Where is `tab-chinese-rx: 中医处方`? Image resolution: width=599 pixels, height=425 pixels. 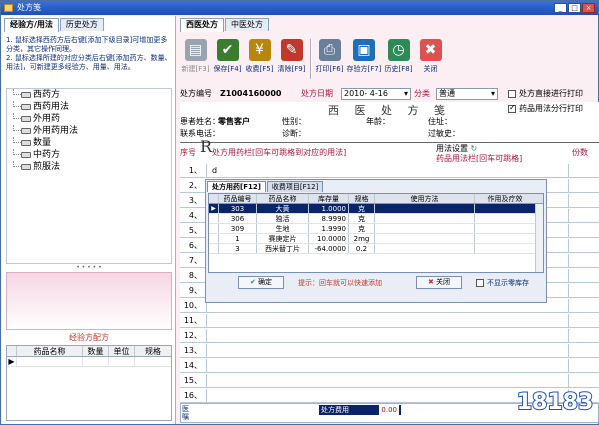
tab-chinese-rx: 中医处方 is located at coordinates (247, 24).